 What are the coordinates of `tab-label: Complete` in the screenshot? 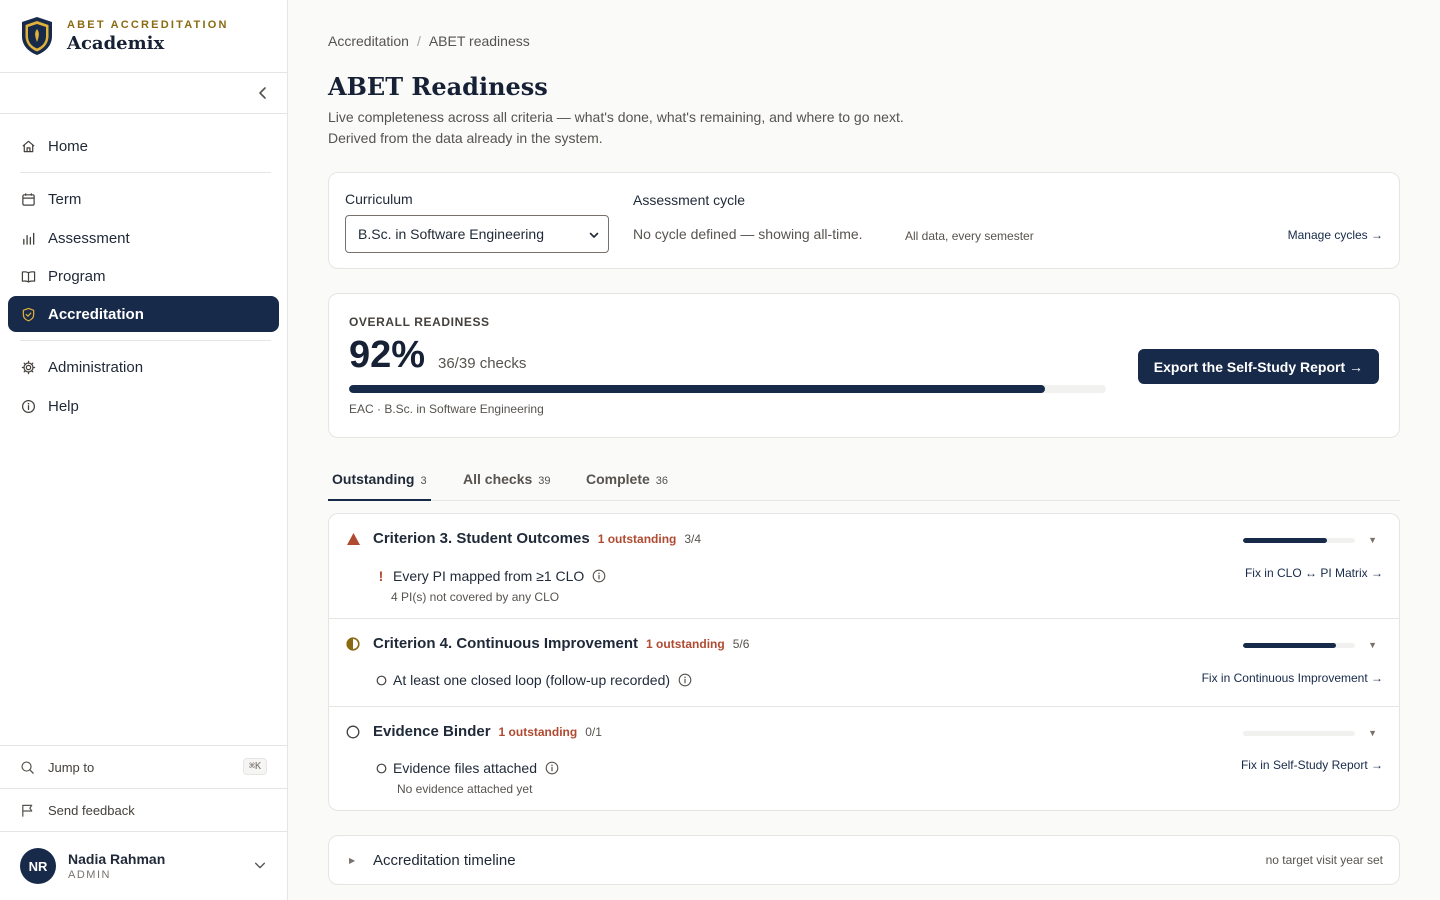 It's located at (618, 479).